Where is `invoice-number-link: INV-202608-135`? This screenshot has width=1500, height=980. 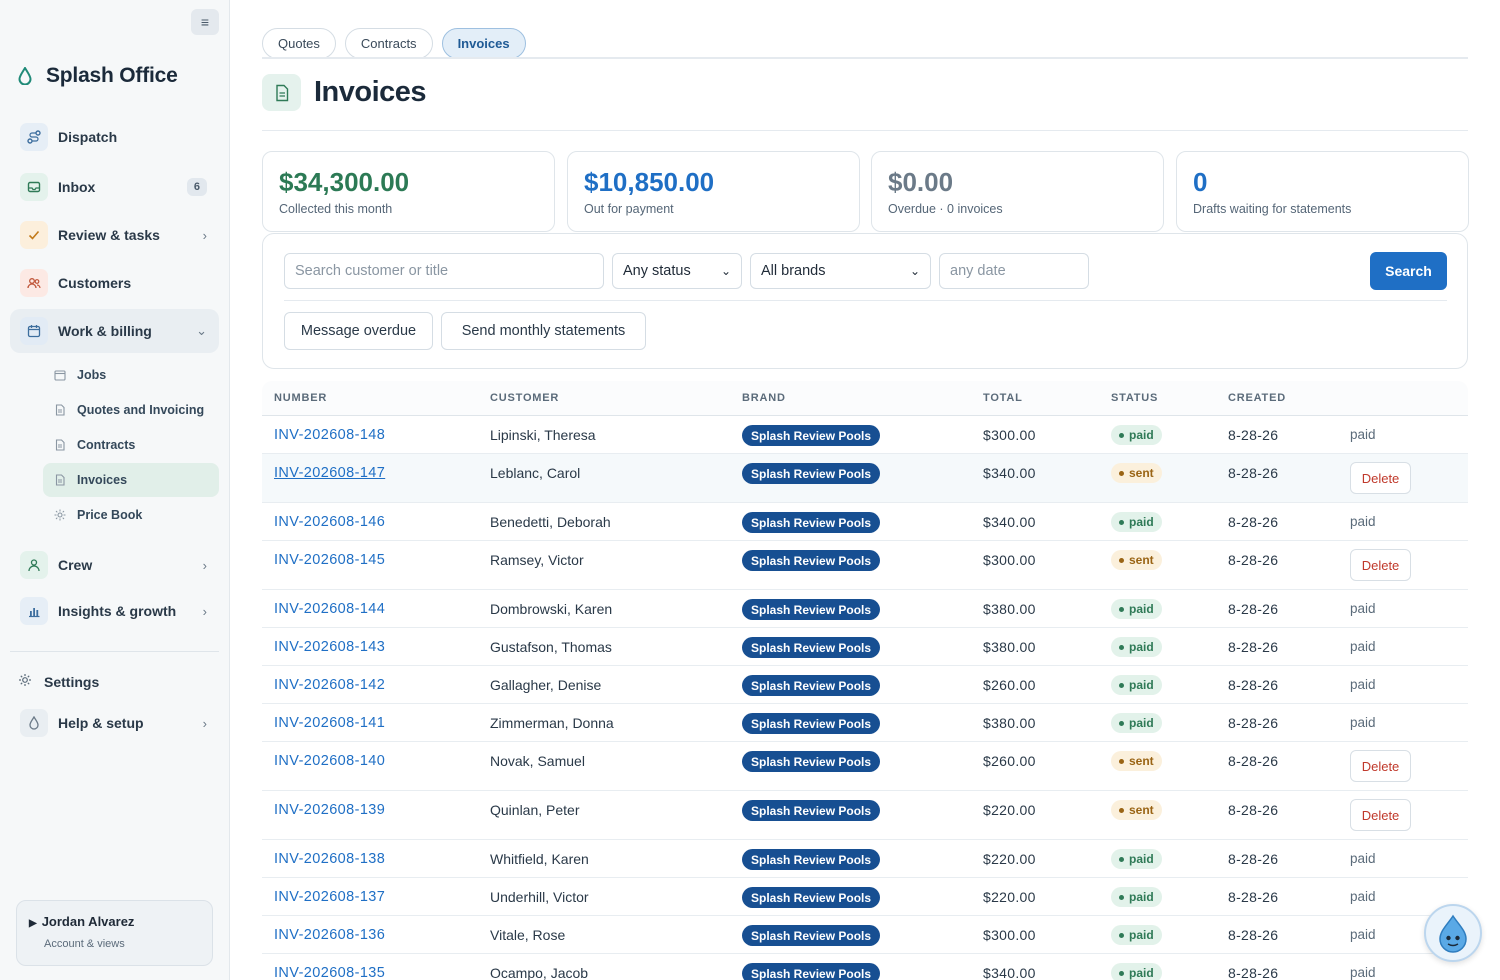
invoice-number-link: INV-202608-135 is located at coordinates (329, 972).